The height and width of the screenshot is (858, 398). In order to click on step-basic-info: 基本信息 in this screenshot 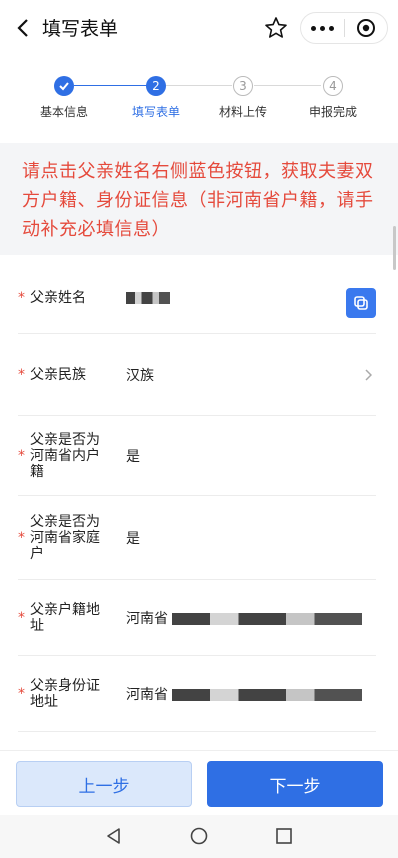, I will do `click(64, 98)`.